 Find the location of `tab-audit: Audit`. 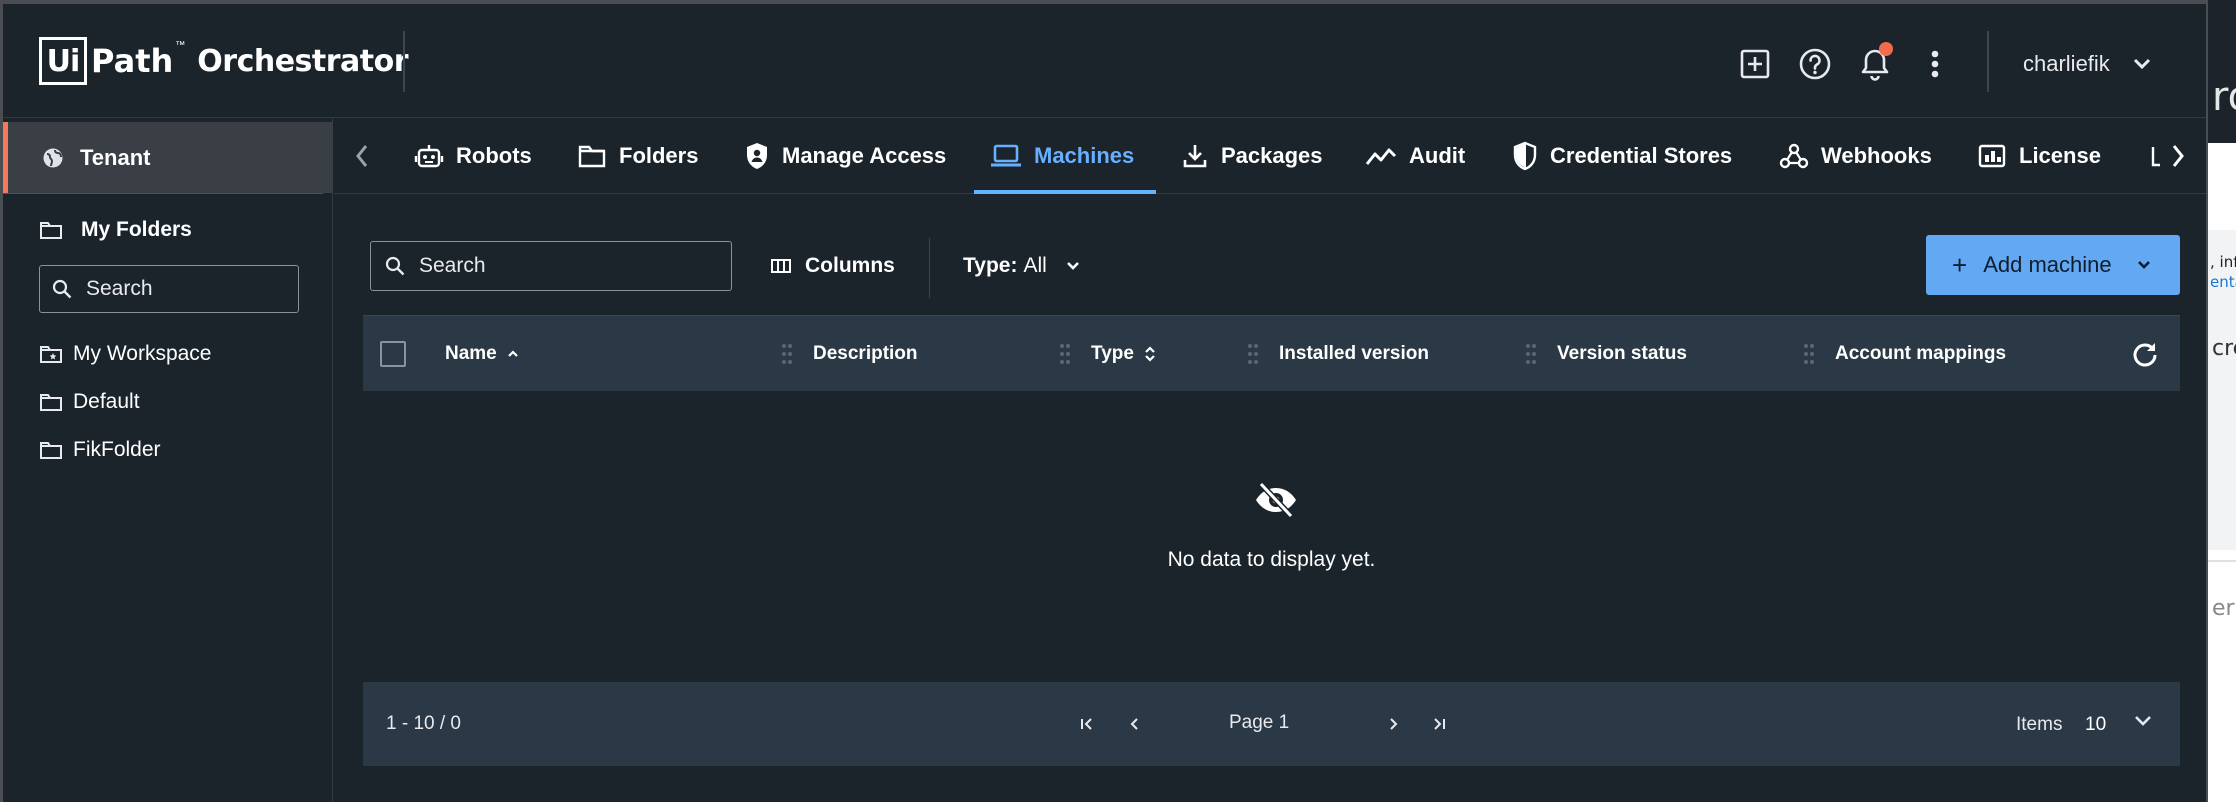

tab-audit: Audit is located at coordinates (1415, 156).